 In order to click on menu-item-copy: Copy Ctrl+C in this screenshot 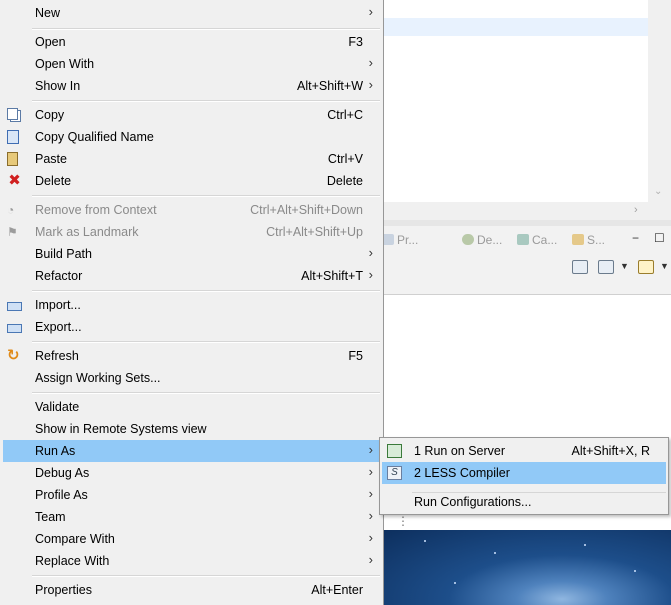, I will do `click(191, 115)`.